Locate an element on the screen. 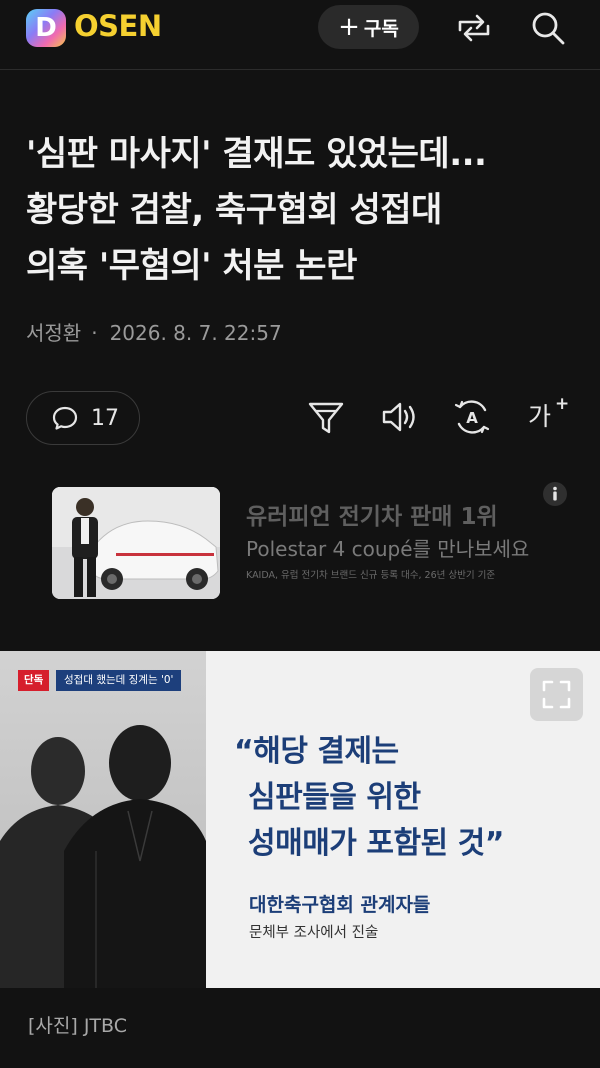  ad-car-image is located at coordinates (136, 543).